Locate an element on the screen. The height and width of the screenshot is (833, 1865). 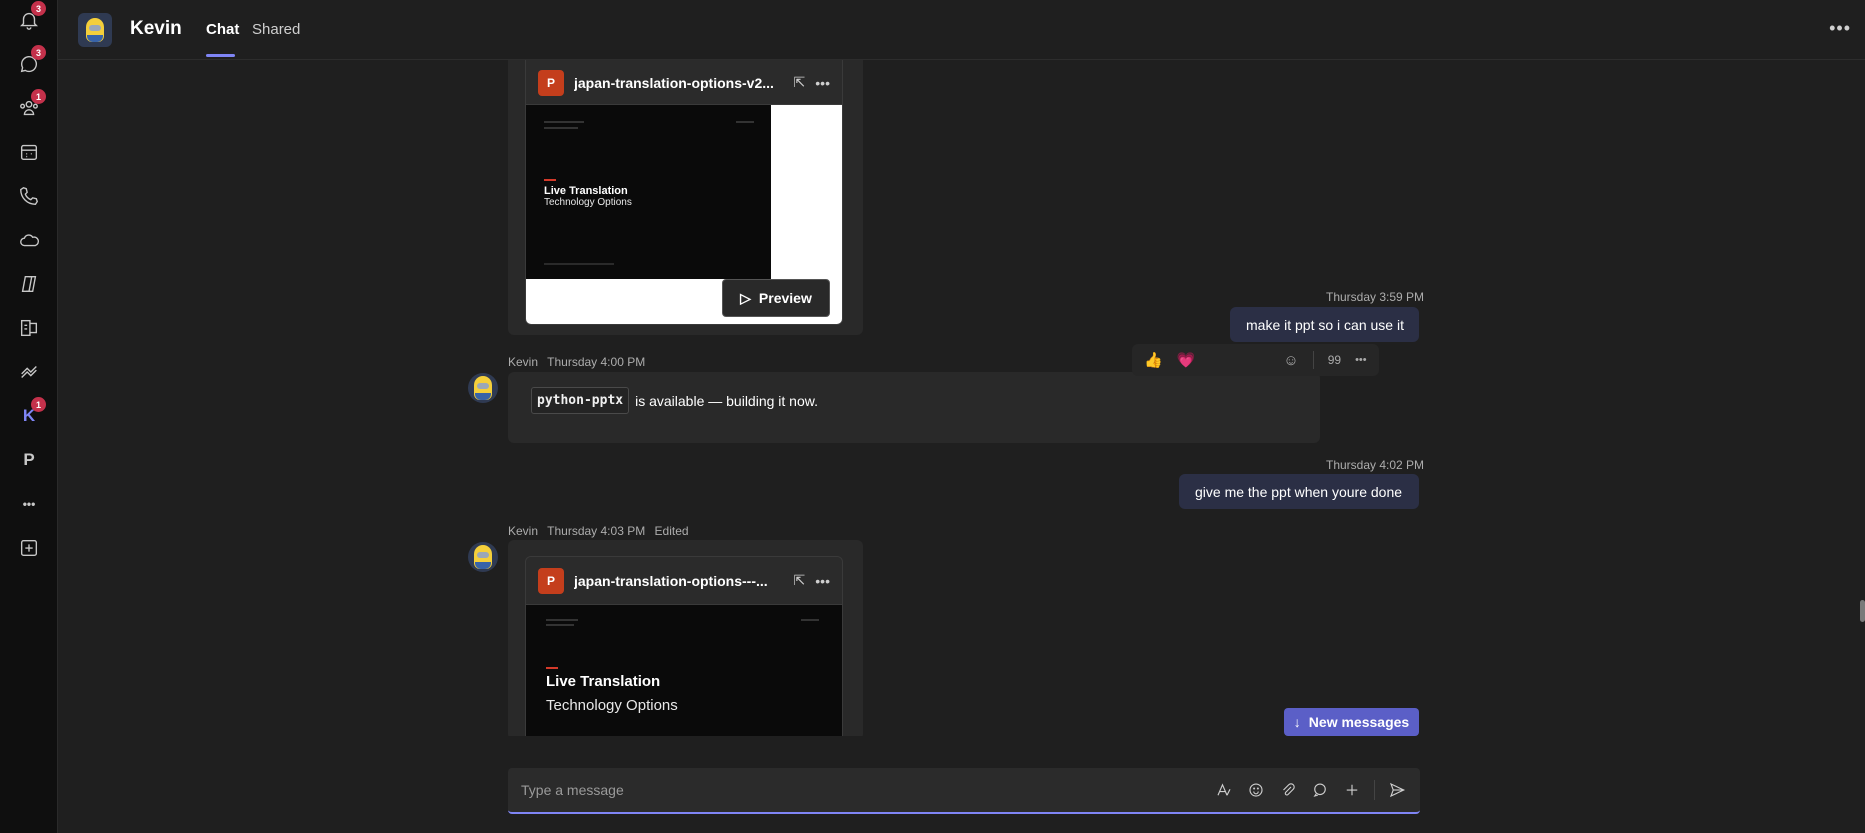
message-time: Thursday 4:03 PM is located at coordinates (596, 531).